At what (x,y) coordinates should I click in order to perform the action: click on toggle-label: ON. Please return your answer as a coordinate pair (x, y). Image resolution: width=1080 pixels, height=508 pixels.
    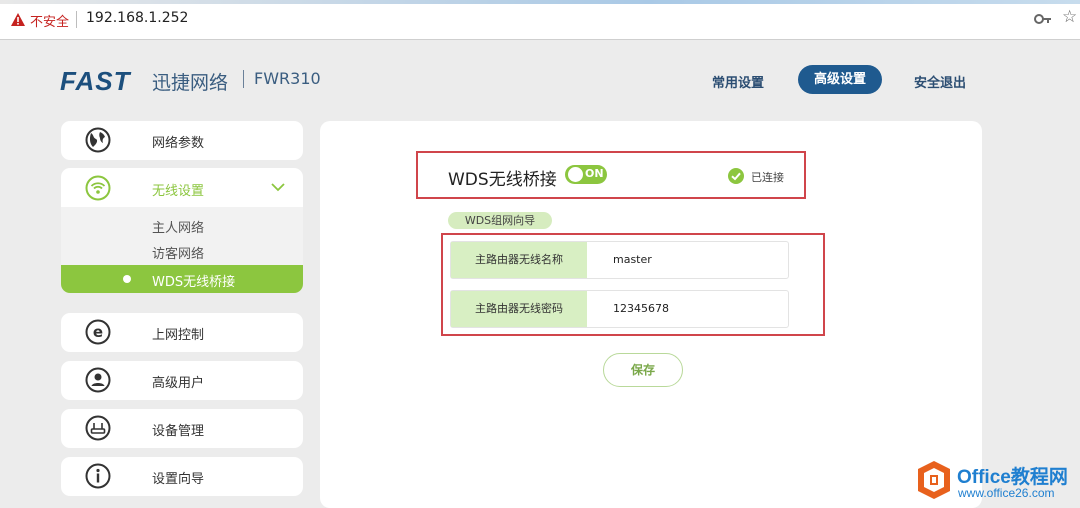
    Looking at the image, I should click on (594, 173).